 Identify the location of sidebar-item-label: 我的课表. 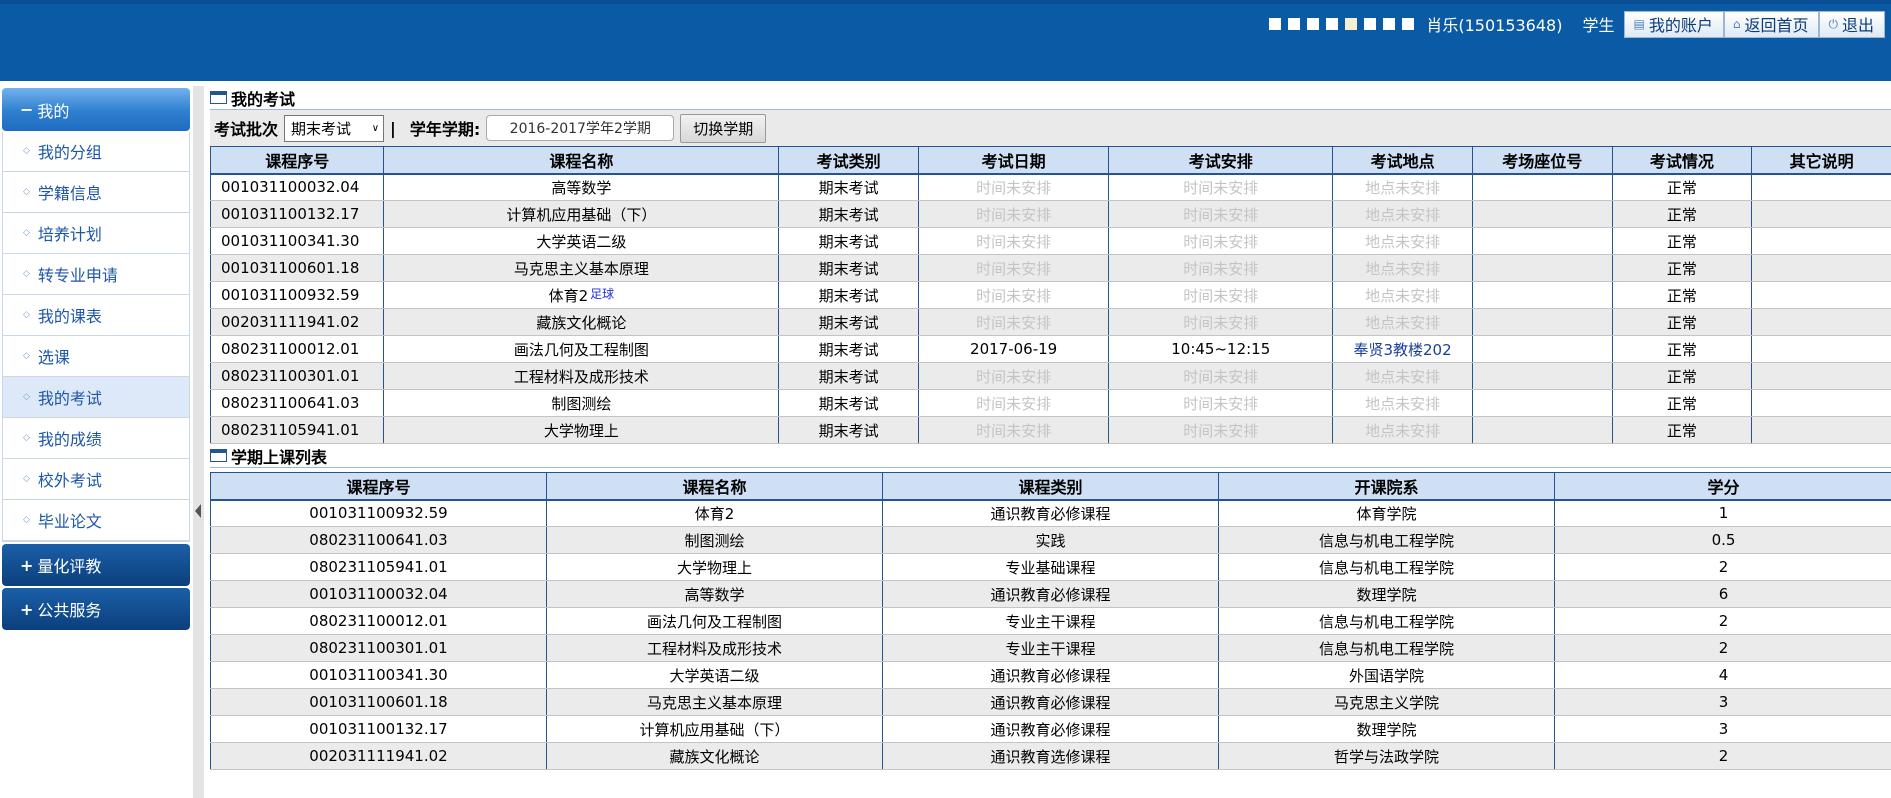
(69, 316).